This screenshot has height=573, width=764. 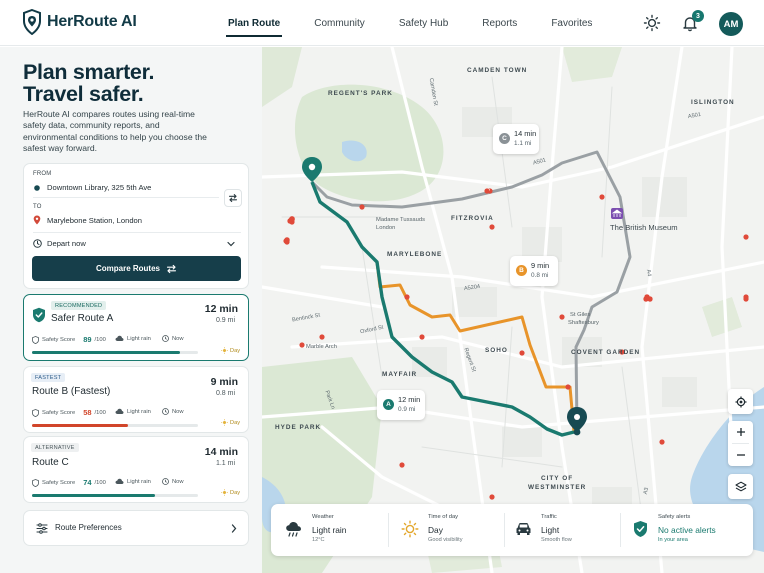 What do you see at coordinates (126, 197) in the screenshot?
I see `from-divider` at bounding box center [126, 197].